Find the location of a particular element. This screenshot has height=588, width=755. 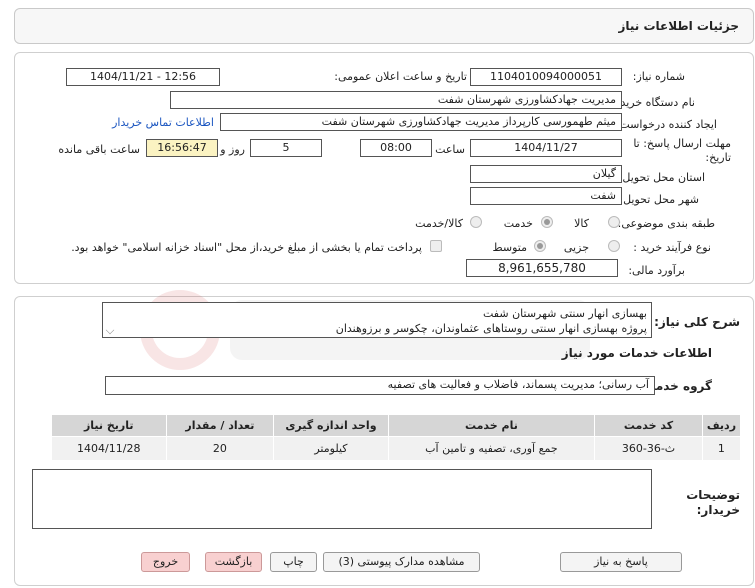

process-radio-medium is located at coordinates (540, 246).